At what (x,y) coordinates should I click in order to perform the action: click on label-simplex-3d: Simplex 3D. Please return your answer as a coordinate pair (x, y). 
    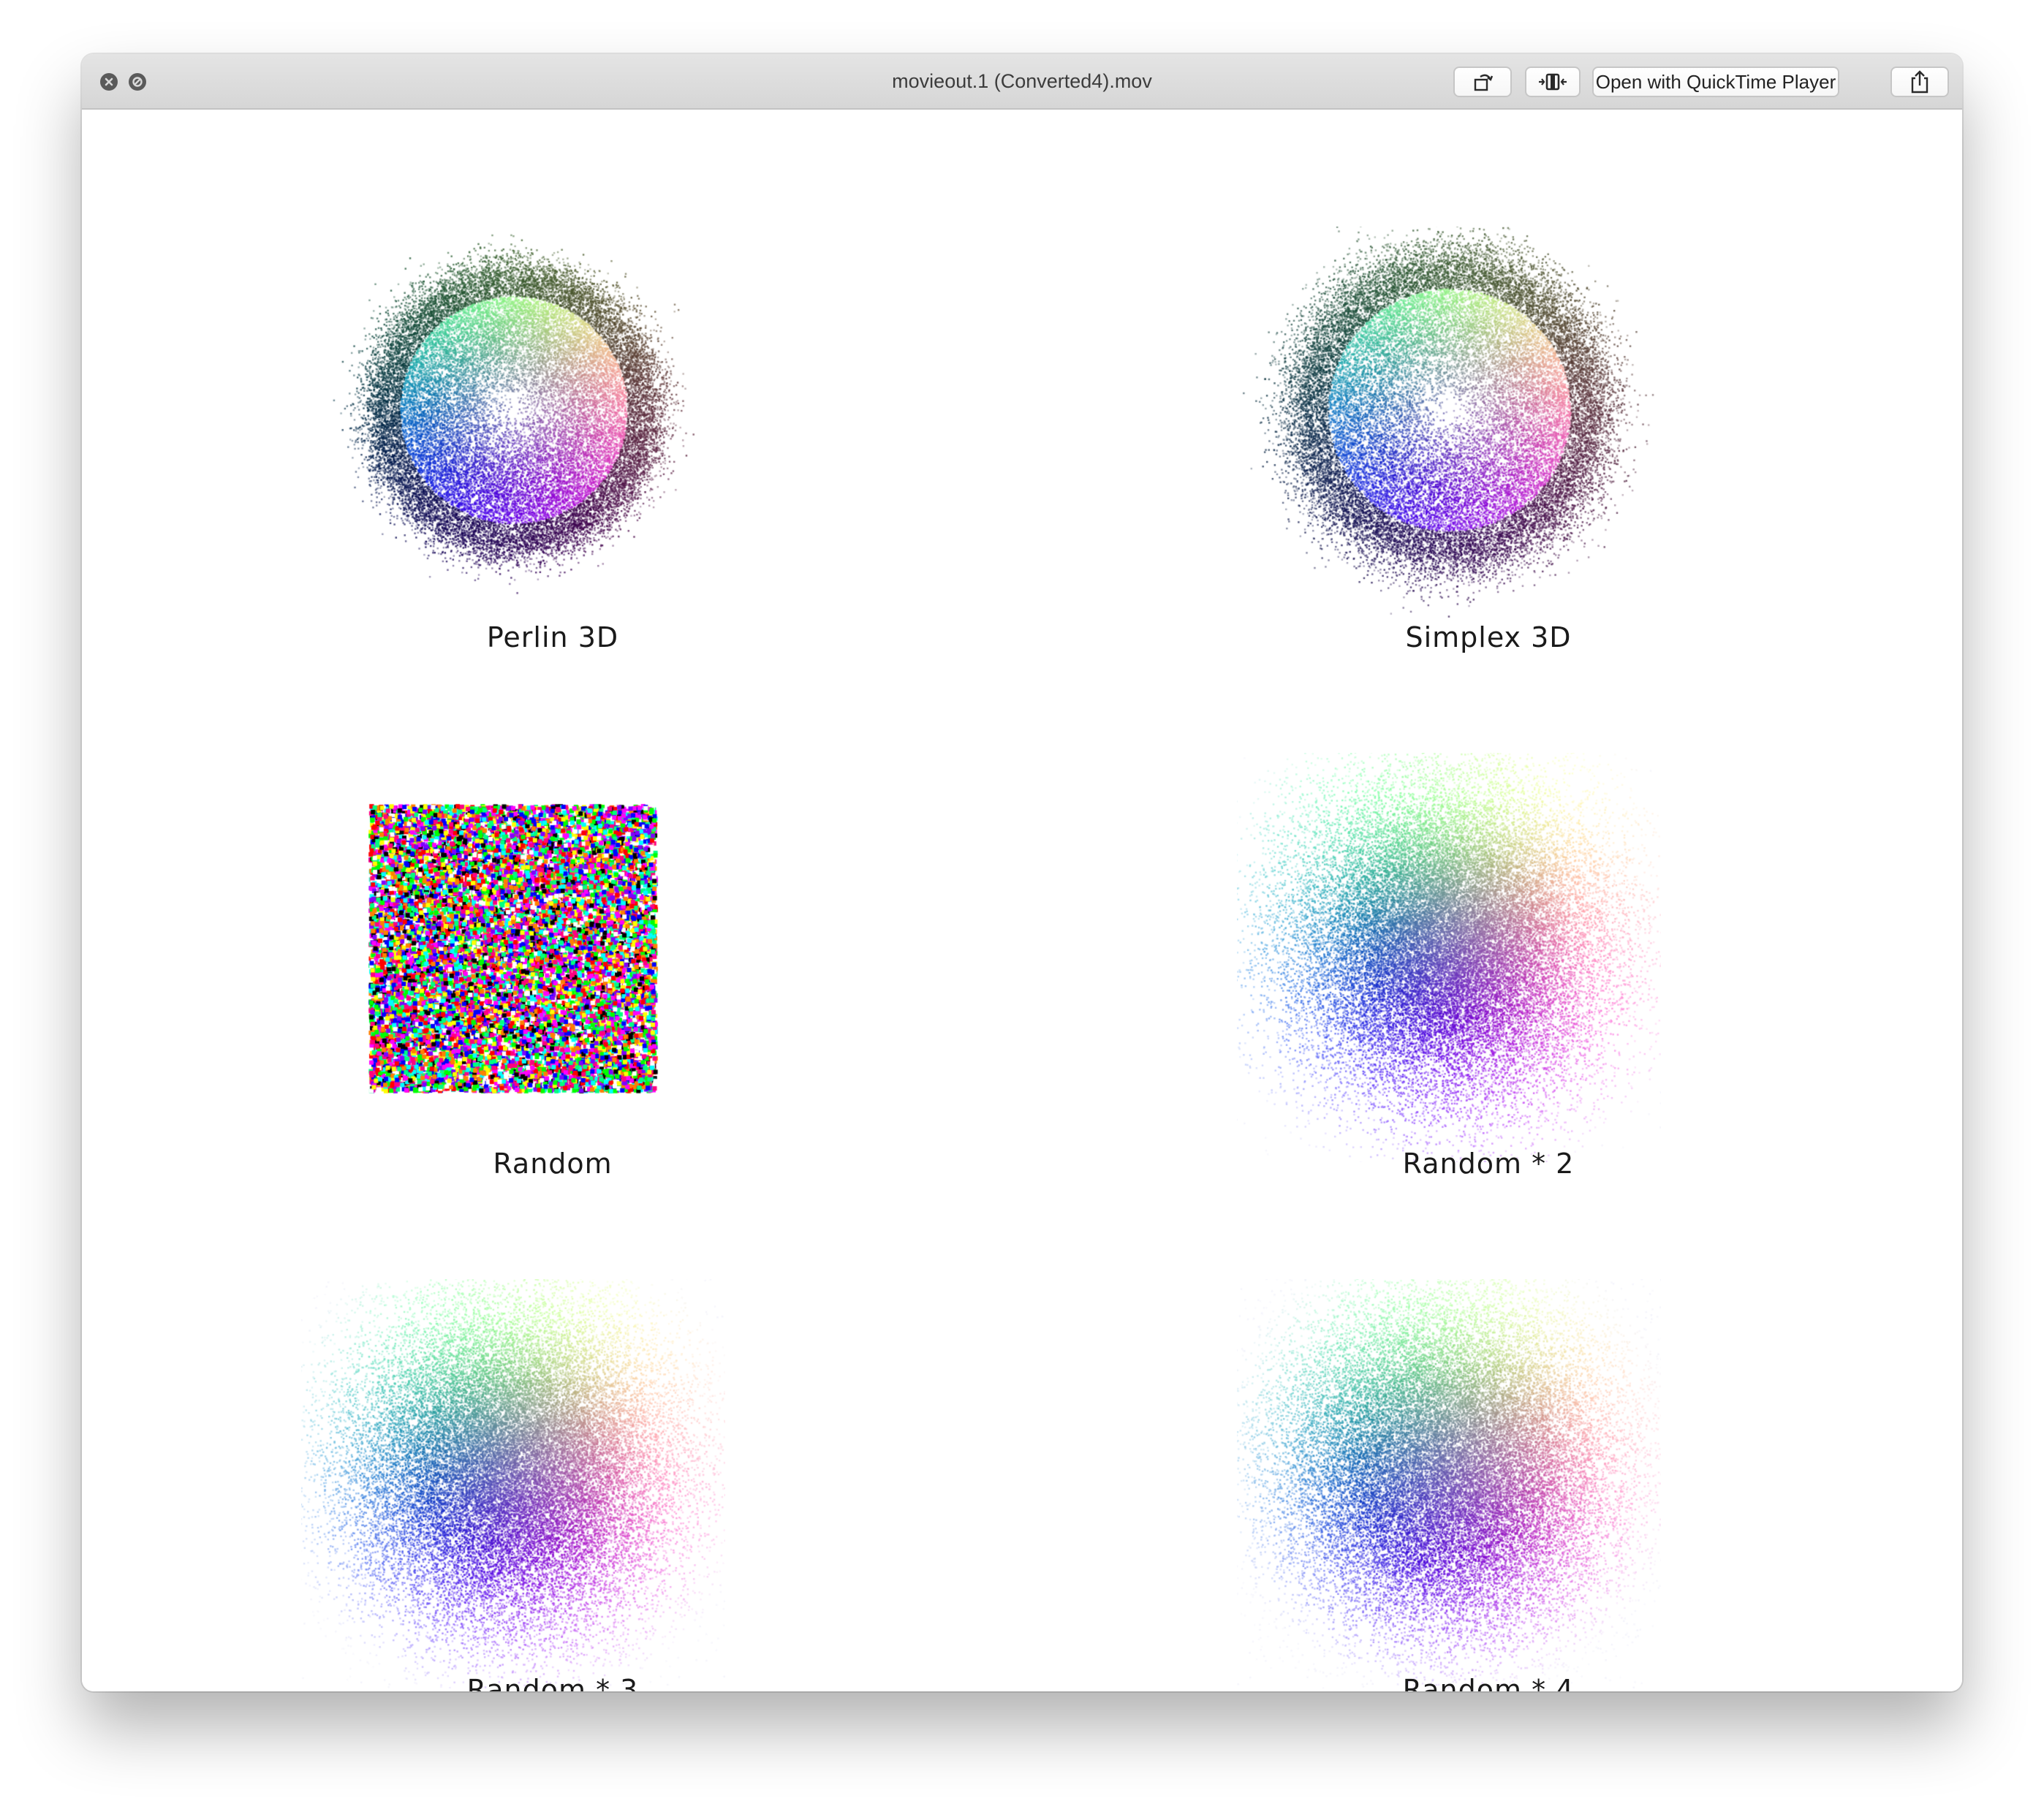
    Looking at the image, I should click on (1488, 637).